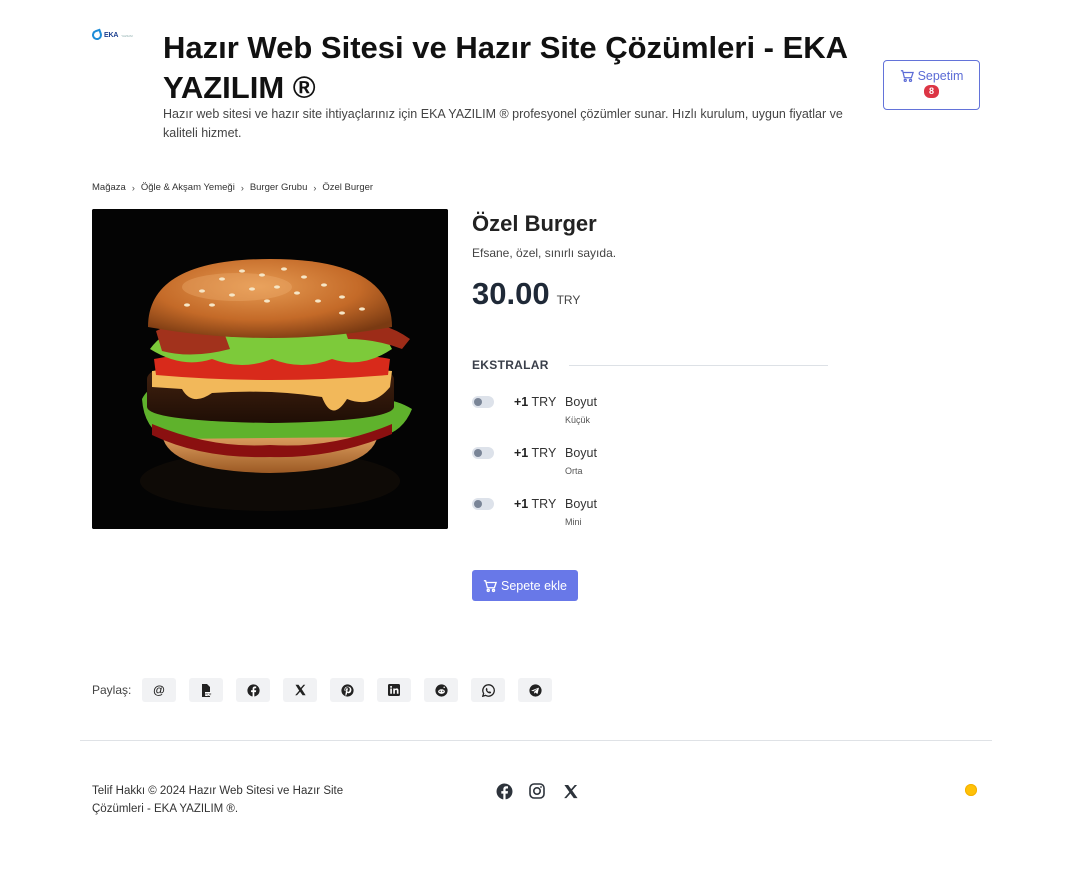 Image resolution: width=1087 pixels, height=869 pixels. What do you see at coordinates (544, 253) in the screenshot?
I see `product-tagline: Efsane, özel, sınırlı sayıda.` at bounding box center [544, 253].